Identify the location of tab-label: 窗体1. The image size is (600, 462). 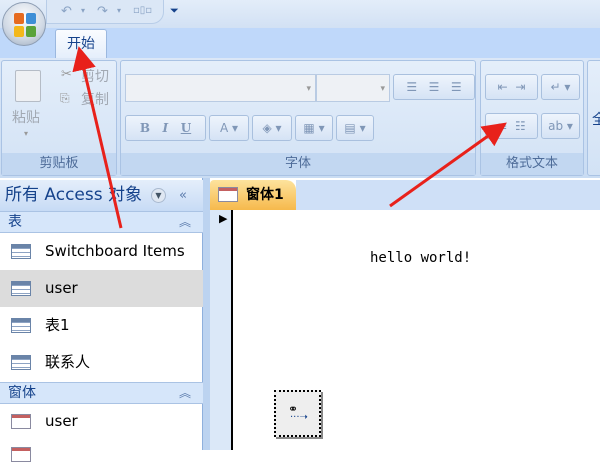
(265, 195).